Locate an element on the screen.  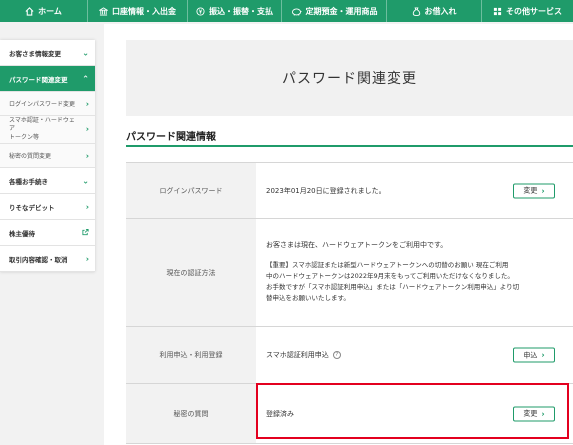
table-row-secret-question: 秘密の質問 登録済み 変更 › is located at coordinates (349, 414).